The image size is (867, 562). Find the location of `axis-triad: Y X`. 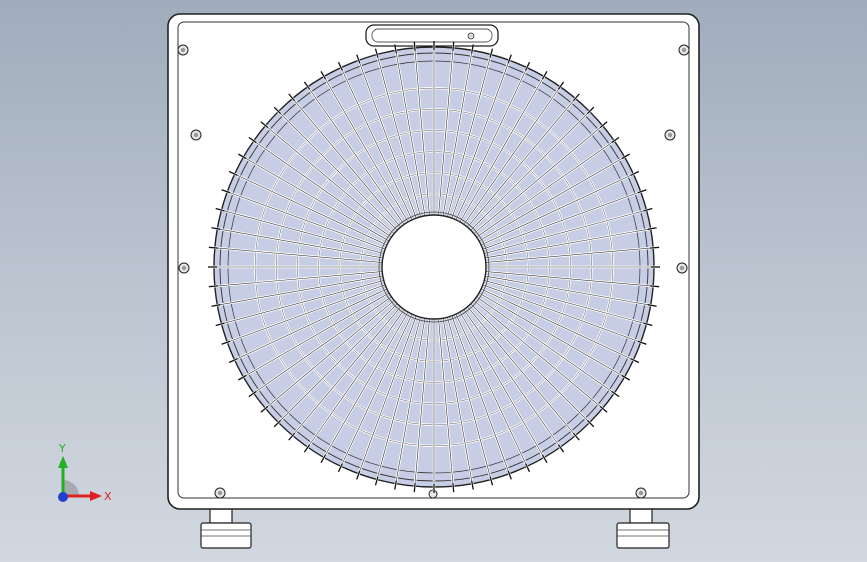

axis-triad: Y X is located at coordinates (85, 472).